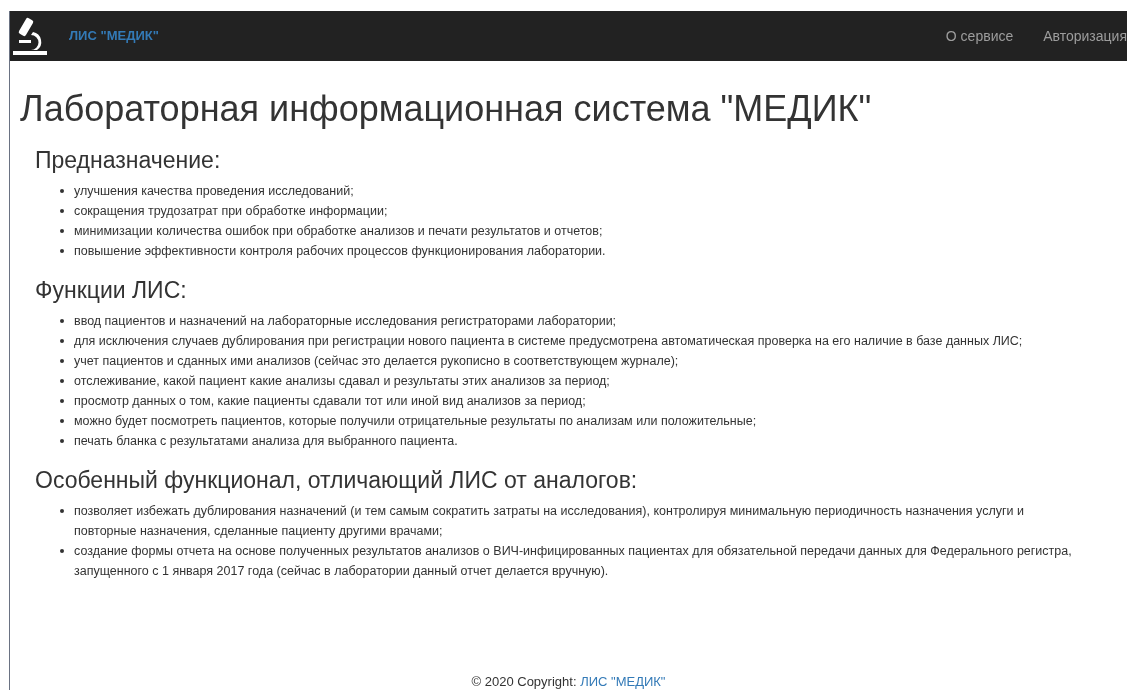 The height and width of the screenshot is (690, 1127). I want to click on footer-link: ЛИС "МЕДИК", so click(623, 681).